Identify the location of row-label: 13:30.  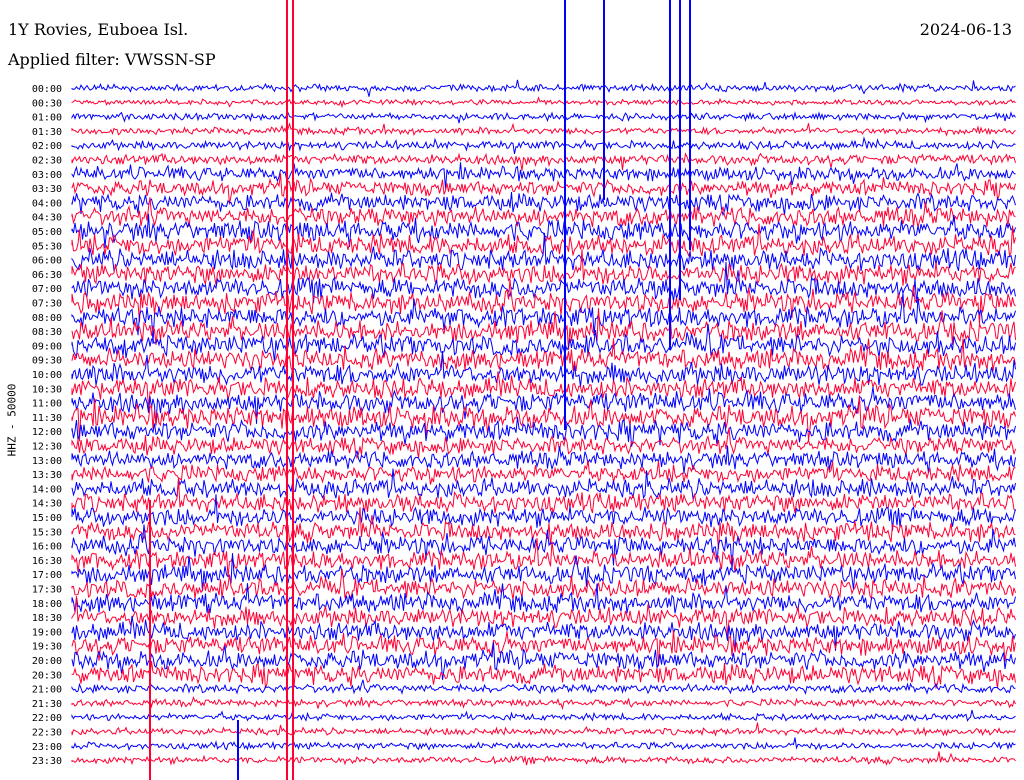
(47, 475).